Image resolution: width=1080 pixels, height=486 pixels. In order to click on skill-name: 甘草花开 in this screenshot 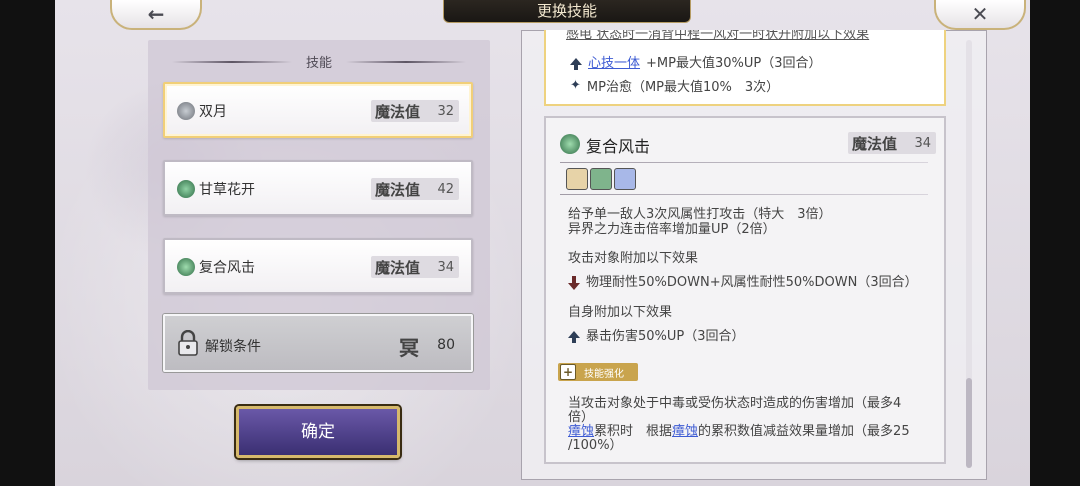, I will do `click(227, 190)`.